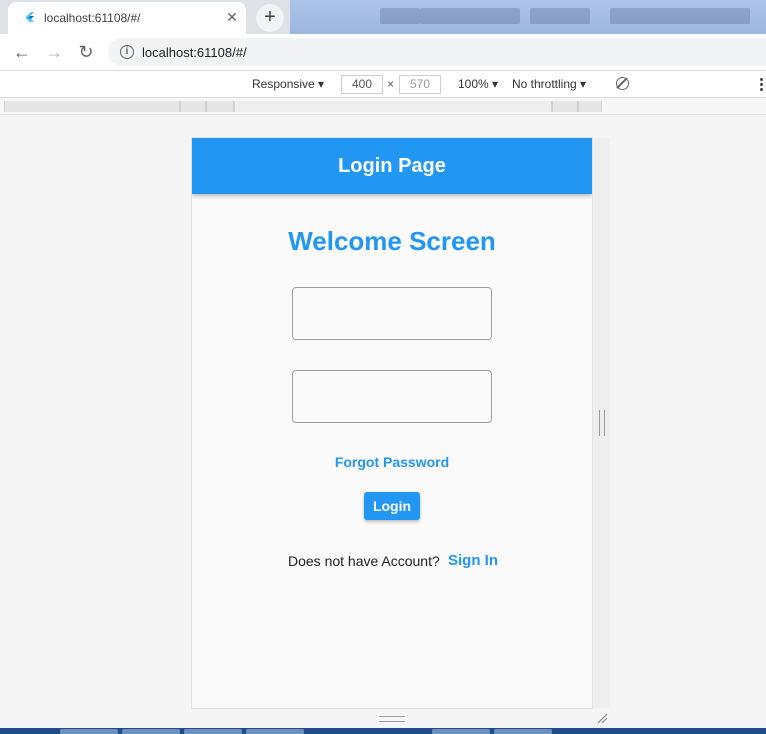 This screenshot has width=766, height=734. What do you see at coordinates (54, 52) in the screenshot?
I see `forward-icon: →` at bounding box center [54, 52].